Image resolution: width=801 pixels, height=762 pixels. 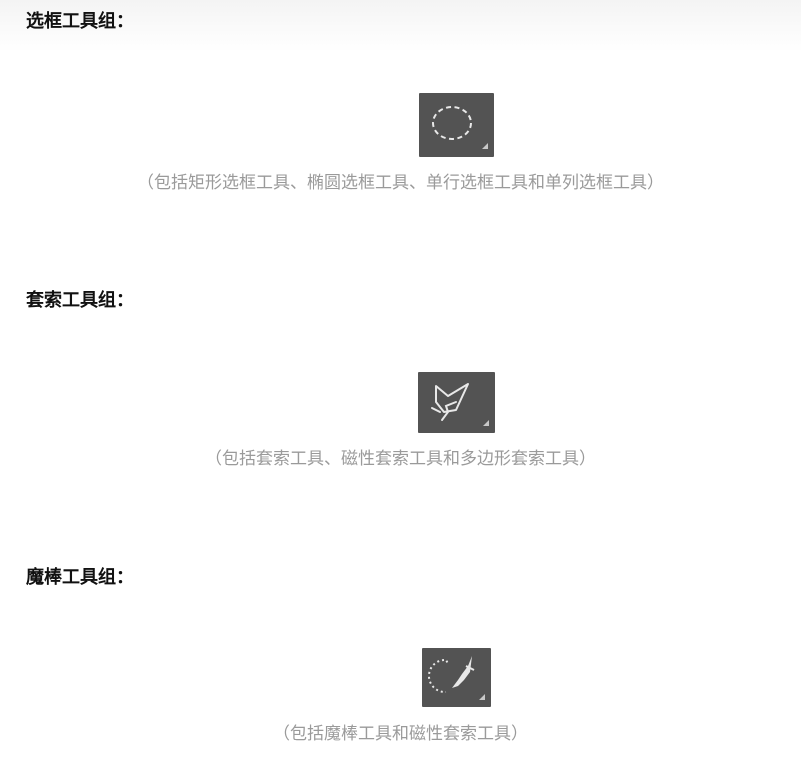 I want to click on section-heading: 套索工具组：, so click(x=80, y=300).